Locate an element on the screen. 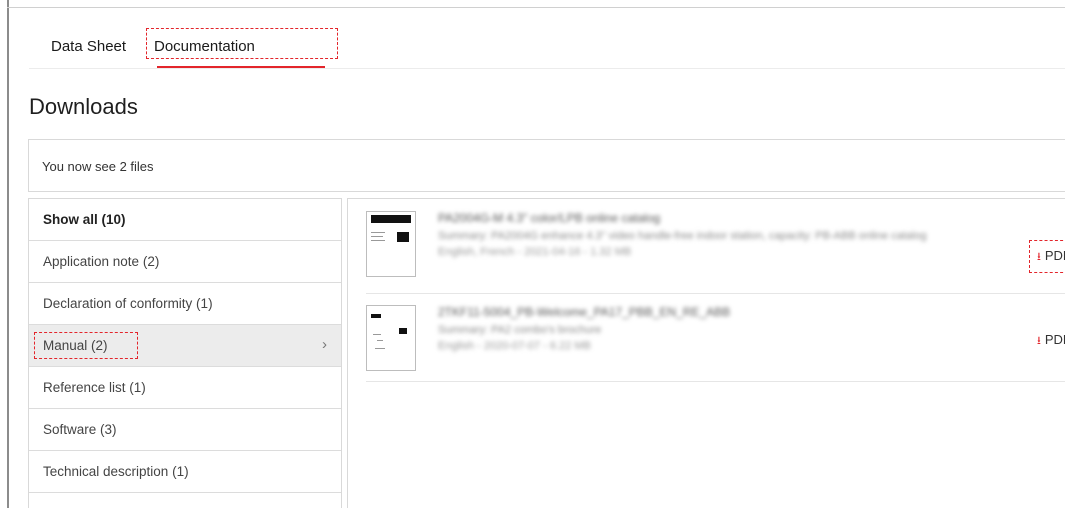 This screenshot has width=1065, height=508. tab-bar: Data Sheet Documentation is located at coordinates (547, 48).